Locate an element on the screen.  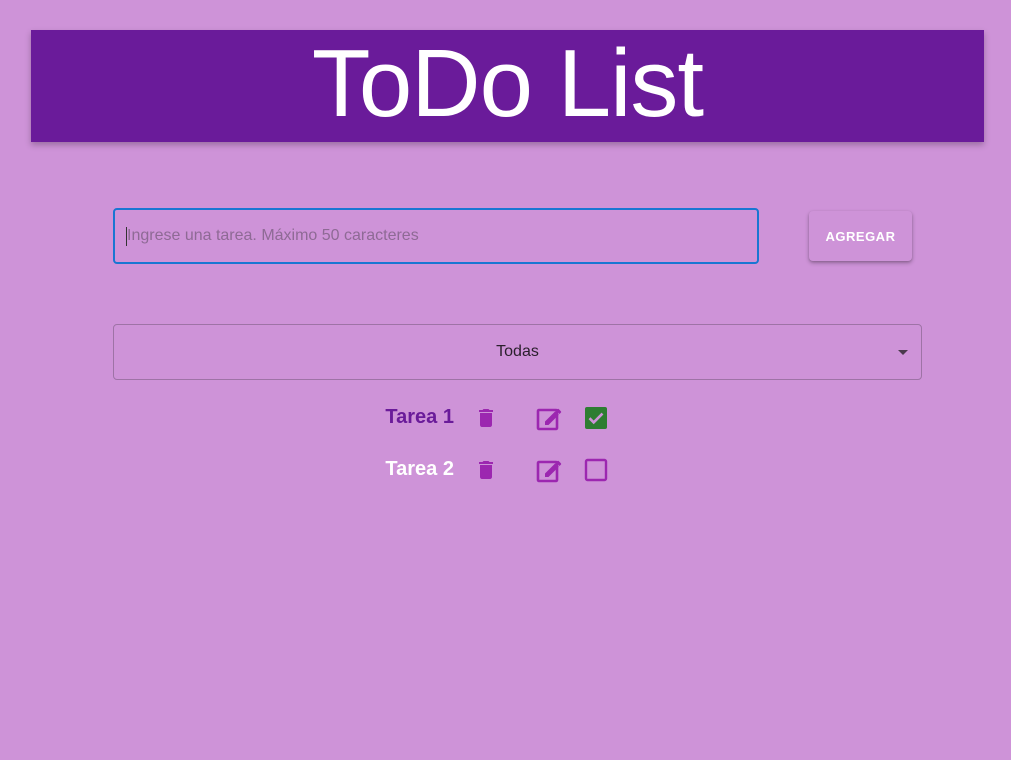
checkbox-checked-icon is located at coordinates (596, 418).